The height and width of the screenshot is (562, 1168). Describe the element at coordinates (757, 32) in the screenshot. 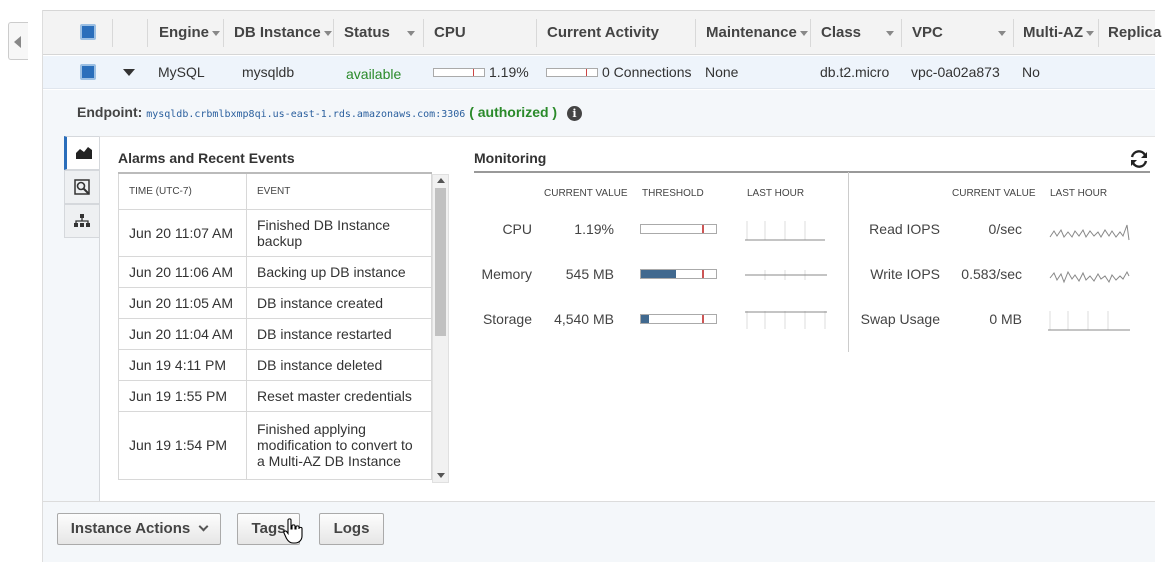

I see `column-header-maintenance: Maintenance` at that location.